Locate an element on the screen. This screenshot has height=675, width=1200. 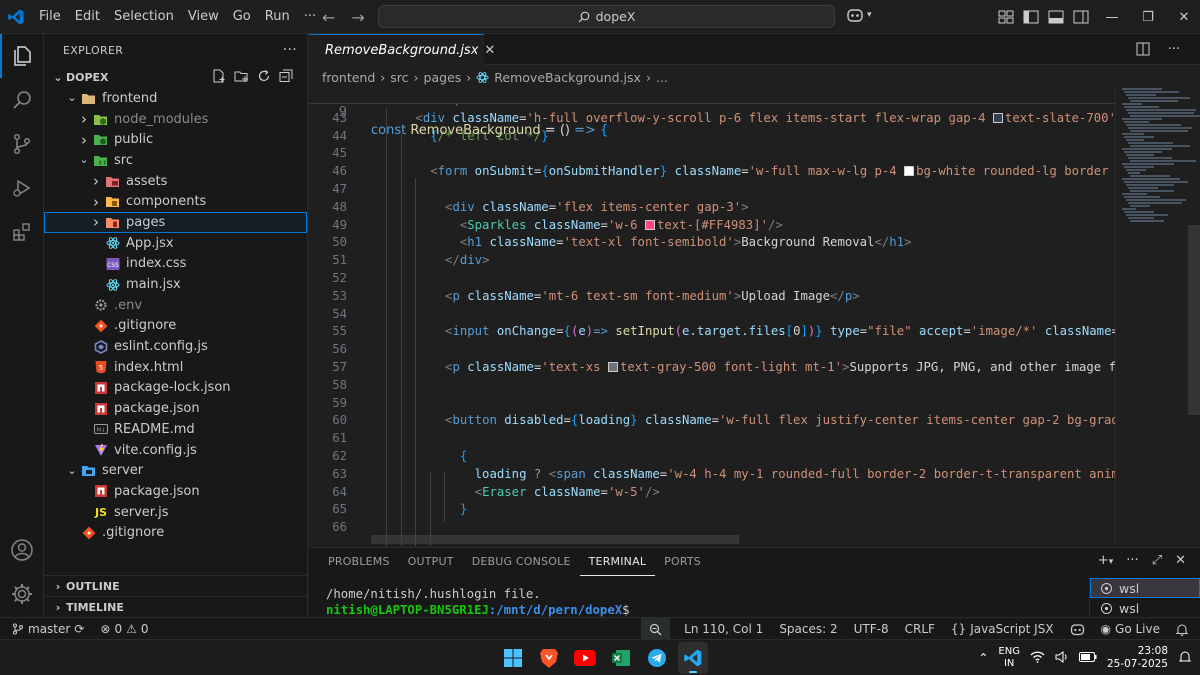
language-mode: {} JavaScript JSX is located at coordinates (1002, 629).